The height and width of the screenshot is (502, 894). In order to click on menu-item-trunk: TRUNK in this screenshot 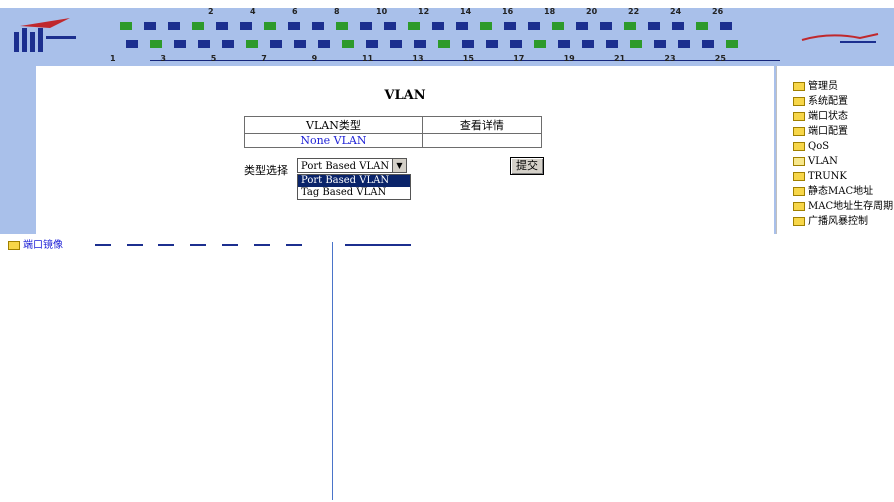, I will do `click(820, 177)`.